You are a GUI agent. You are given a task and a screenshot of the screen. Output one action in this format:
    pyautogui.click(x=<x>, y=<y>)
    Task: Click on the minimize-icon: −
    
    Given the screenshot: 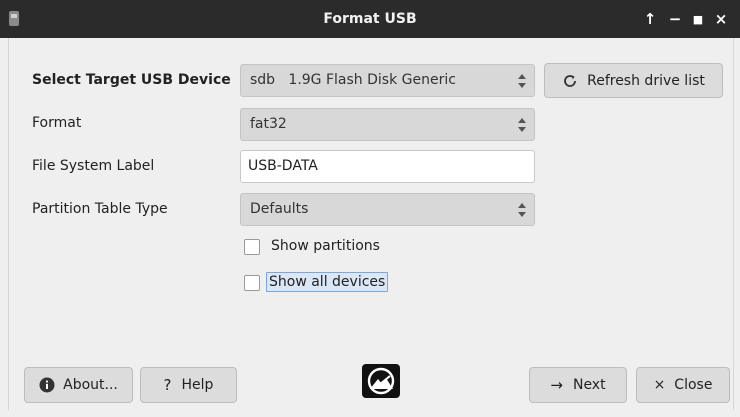 What is the action you would take?
    pyautogui.click(x=675, y=19)
    